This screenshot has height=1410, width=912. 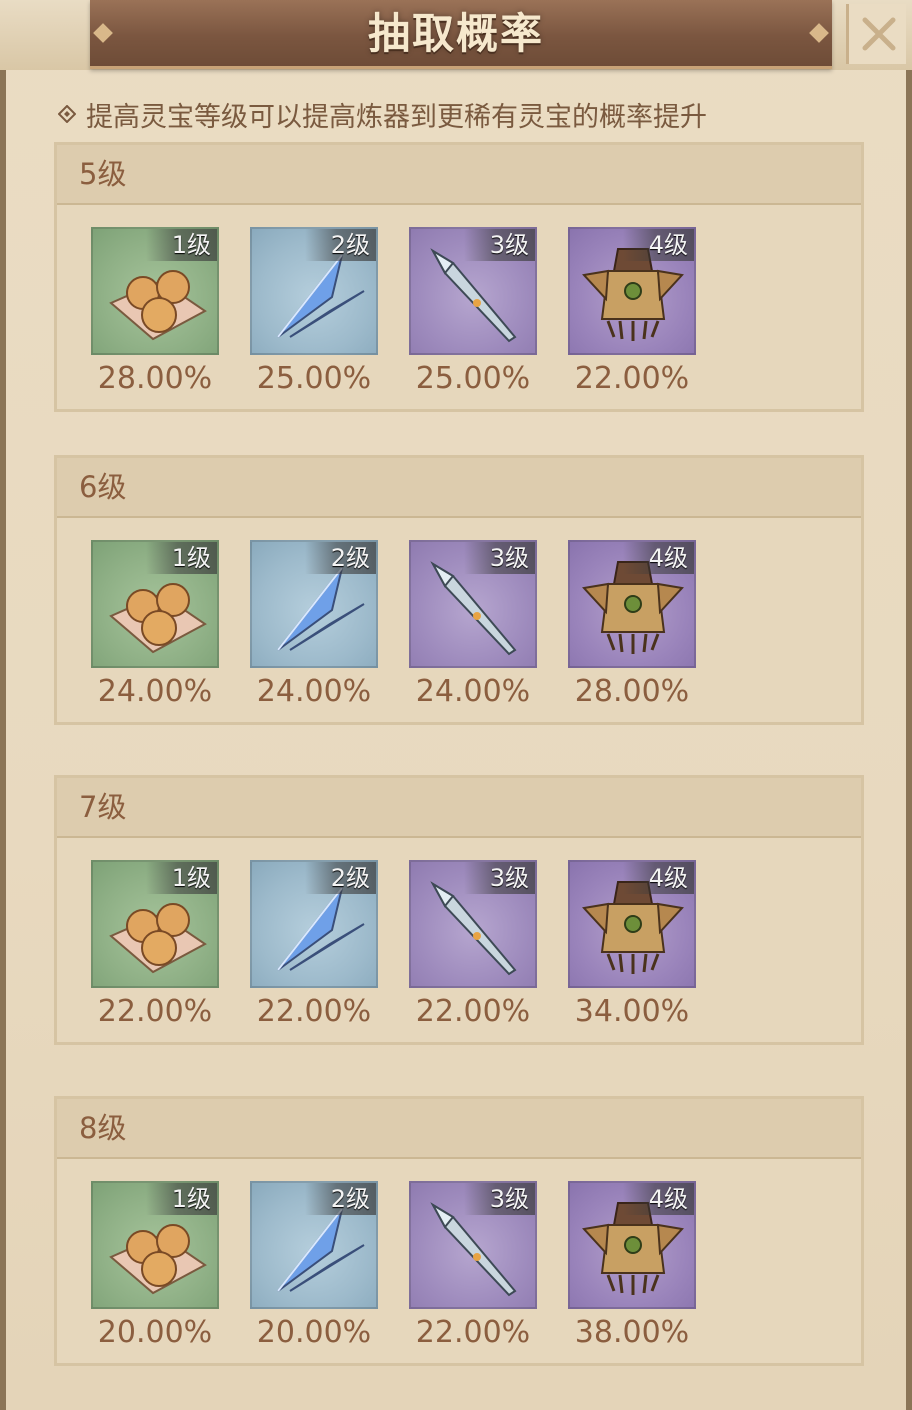 I want to click on item-slot: 1级 28.00%, so click(x=155, y=312).